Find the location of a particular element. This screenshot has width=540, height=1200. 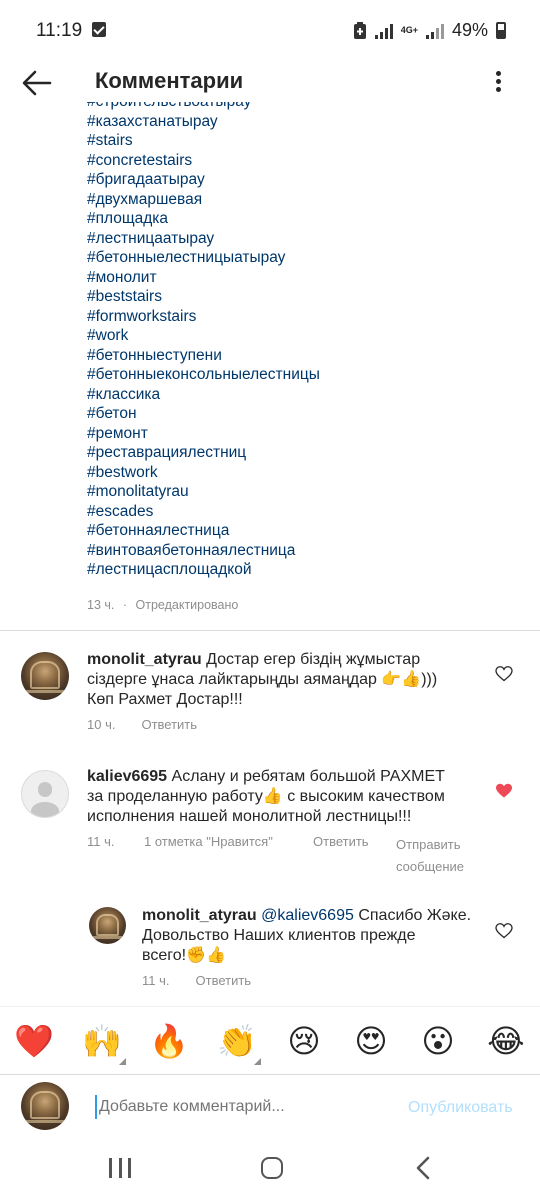

hashtag-link: #классика is located at coordinates (203, 395).